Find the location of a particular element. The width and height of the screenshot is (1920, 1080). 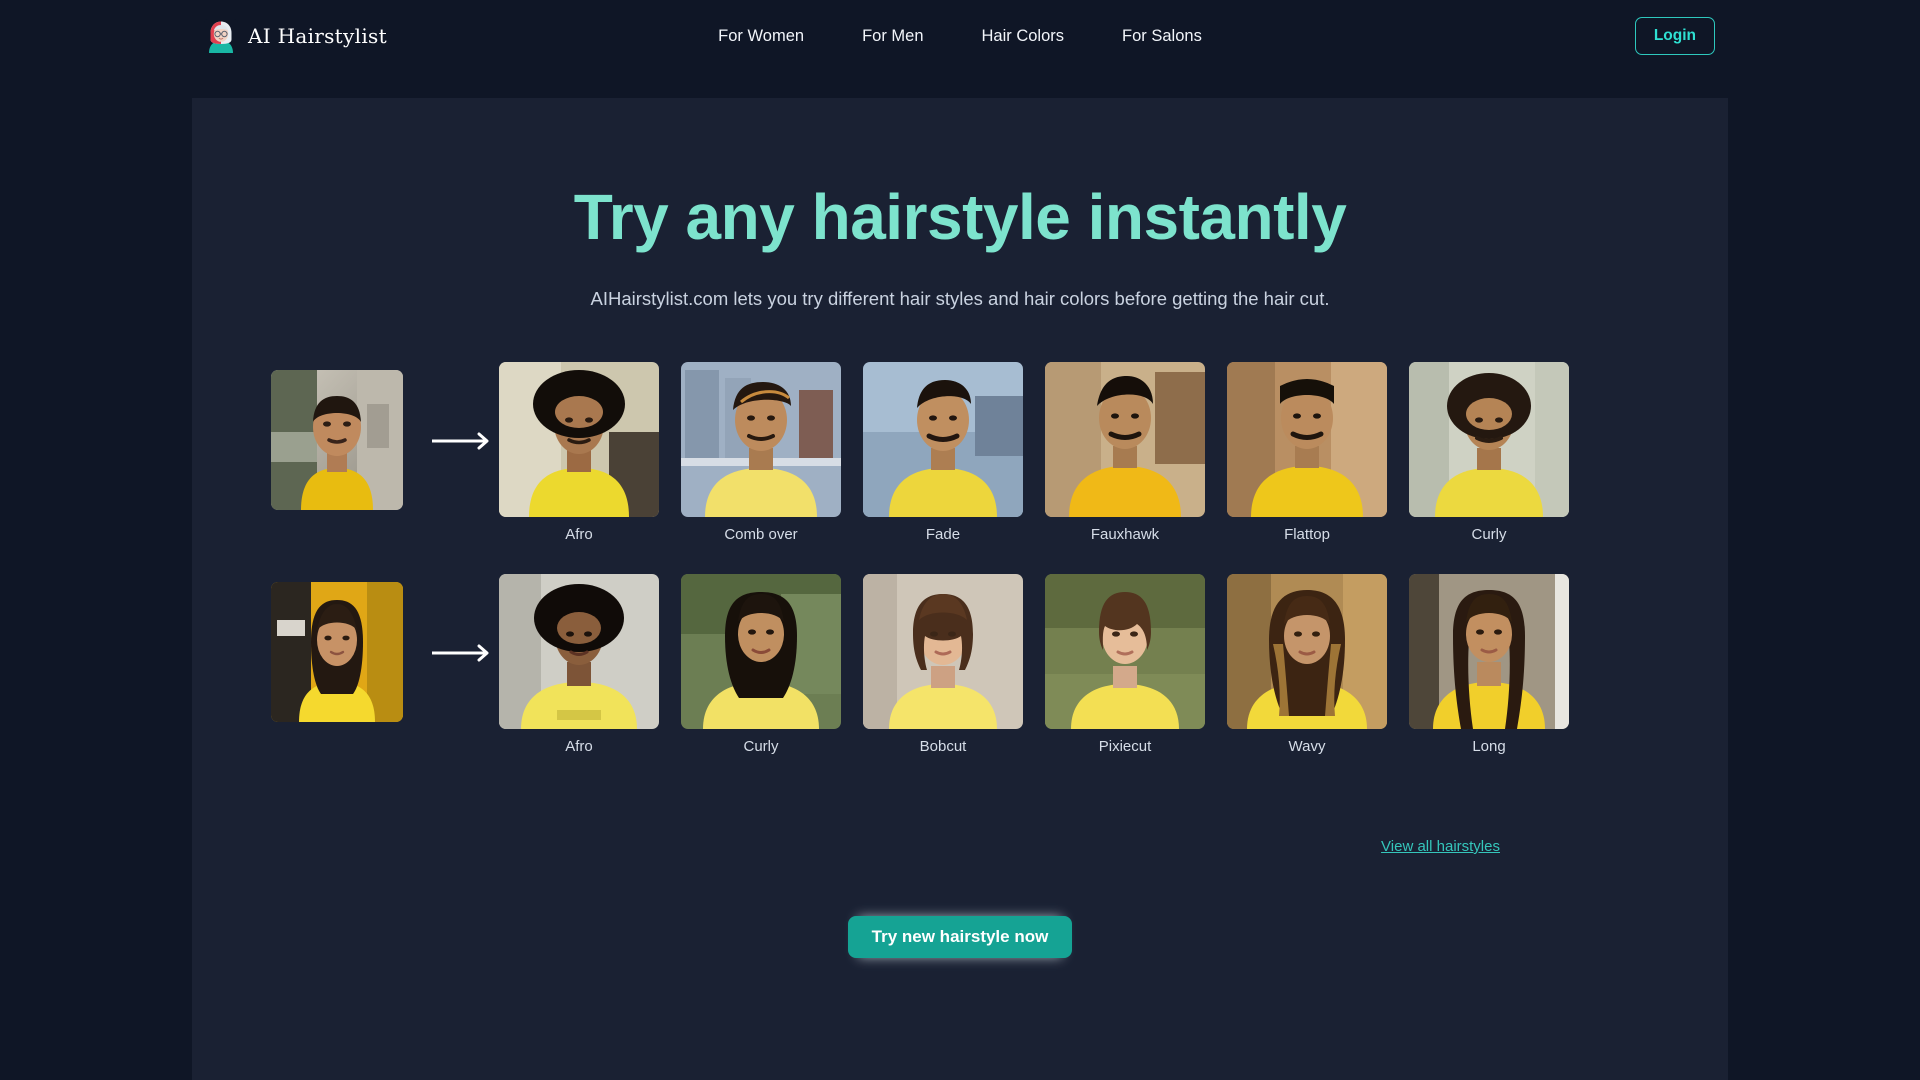

nav-item-for-men: For Men is located at coordinates (892, 36).